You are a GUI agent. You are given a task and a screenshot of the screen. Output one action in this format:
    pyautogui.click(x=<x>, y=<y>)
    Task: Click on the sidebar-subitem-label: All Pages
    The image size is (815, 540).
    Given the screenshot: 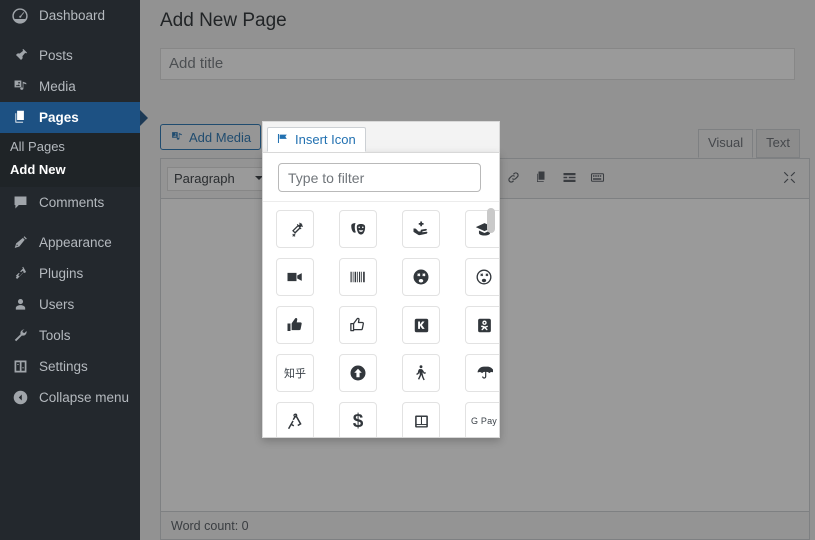 What is the action you would take?
    pyautogui.click(x=37, y=146)
    